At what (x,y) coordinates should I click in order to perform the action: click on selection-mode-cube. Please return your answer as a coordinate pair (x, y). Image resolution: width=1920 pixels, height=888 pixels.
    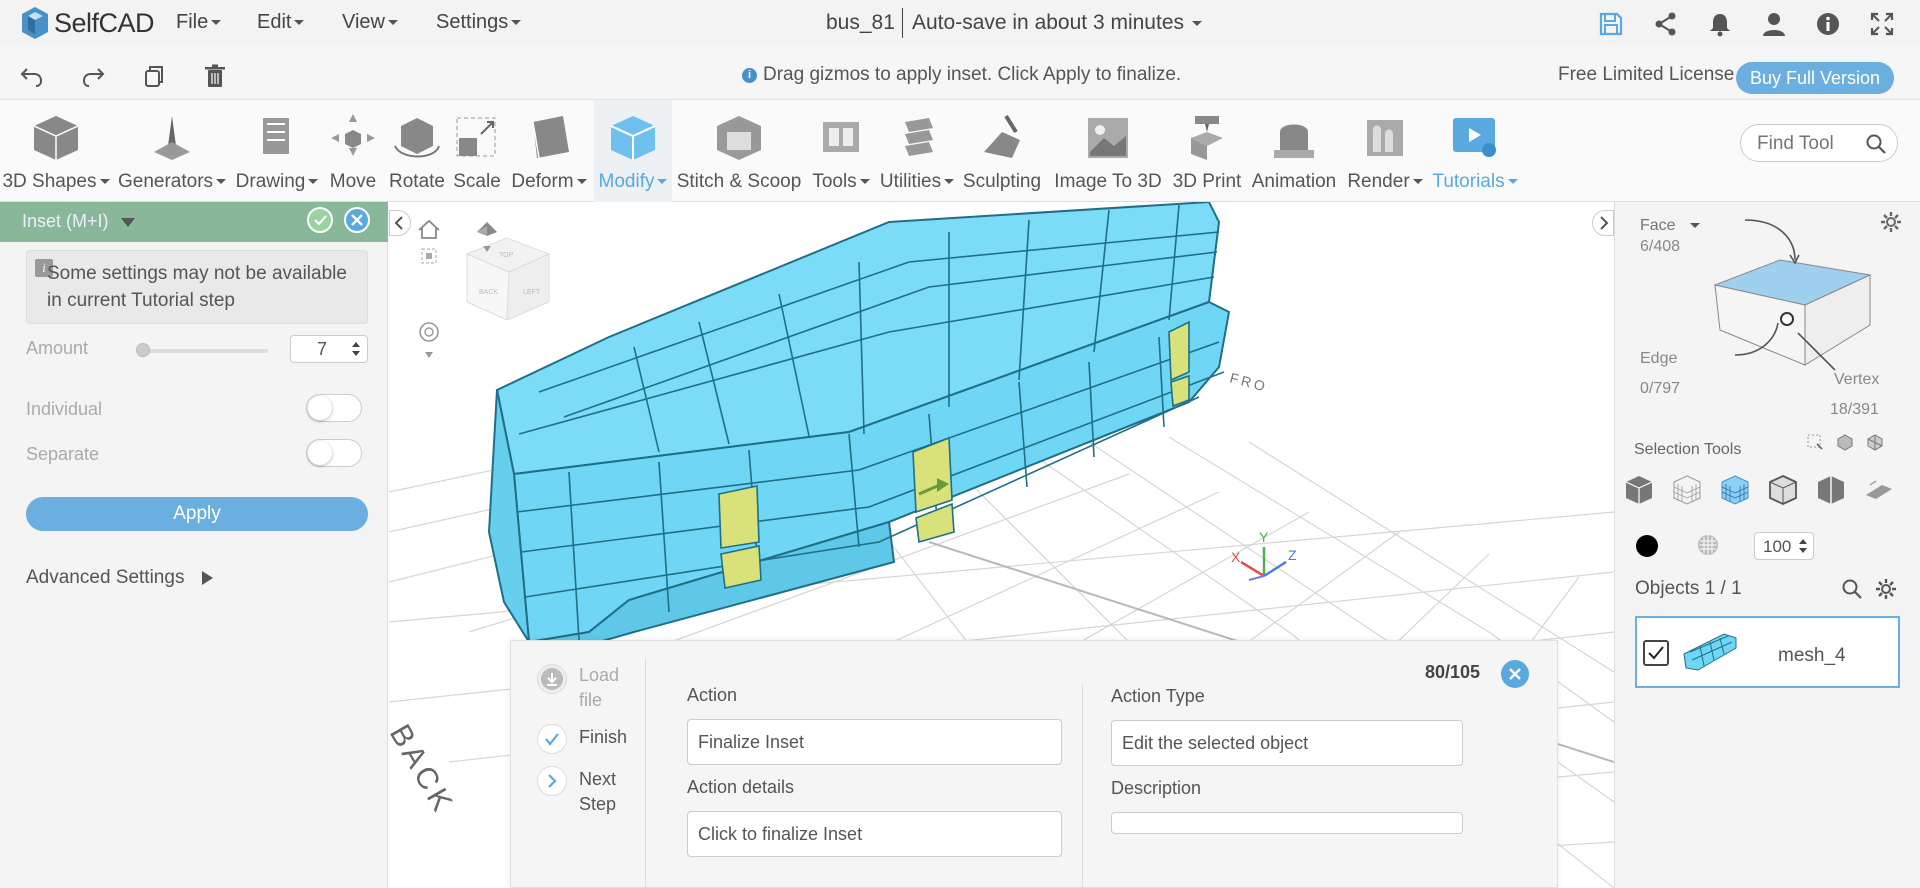
    Looking at the image, I should click on (1800, 295).